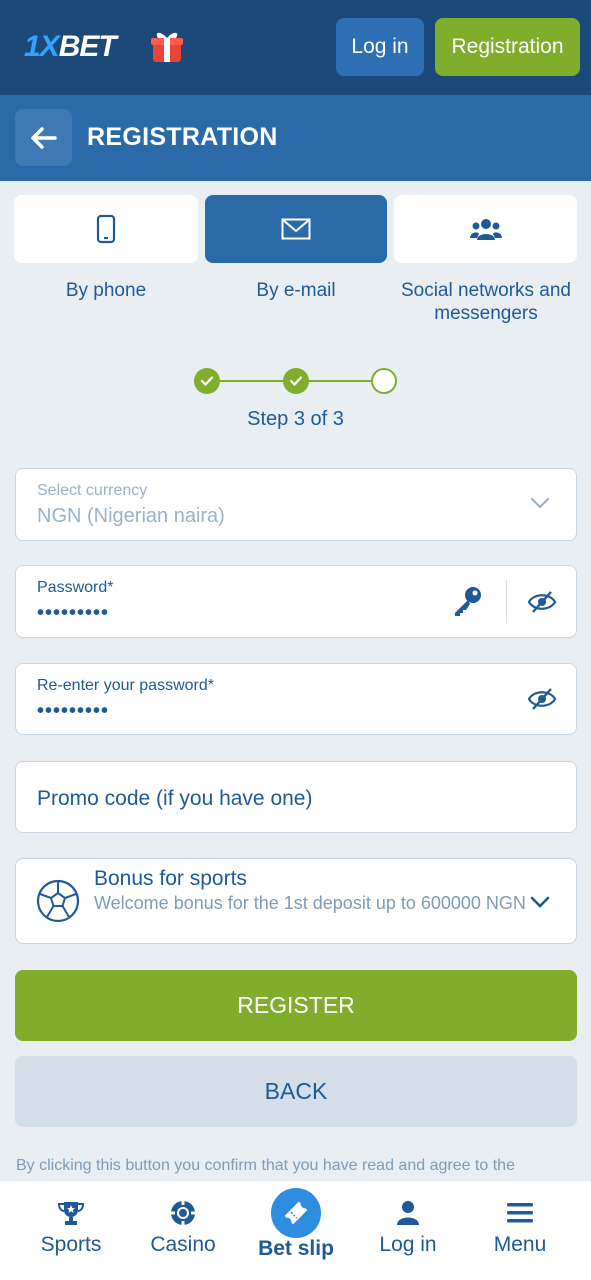 The image size is (591, 1280). What do you see at coordinates (73, 711) in the screenshot?
I see `password-confirm-value: •••••••••` at bounding box center [73, 711].